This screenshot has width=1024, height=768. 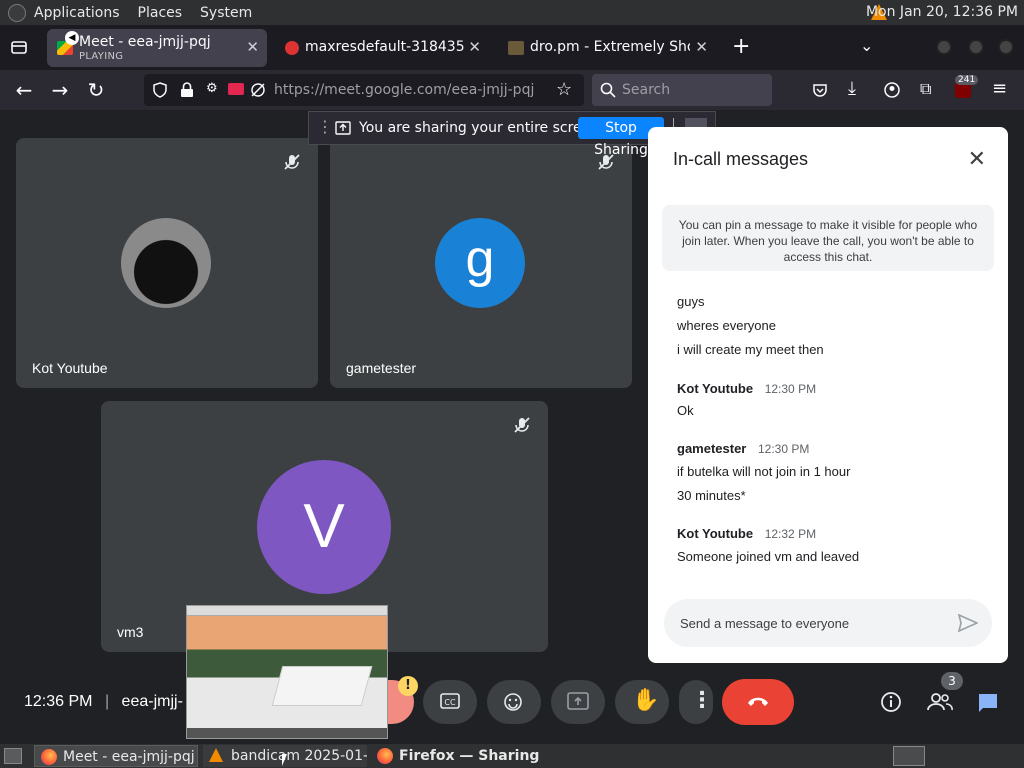 What do you see at coordinates (324, 527) in the screenshot?
I see `participant-avatar: V` at bounding box center [324, 527].